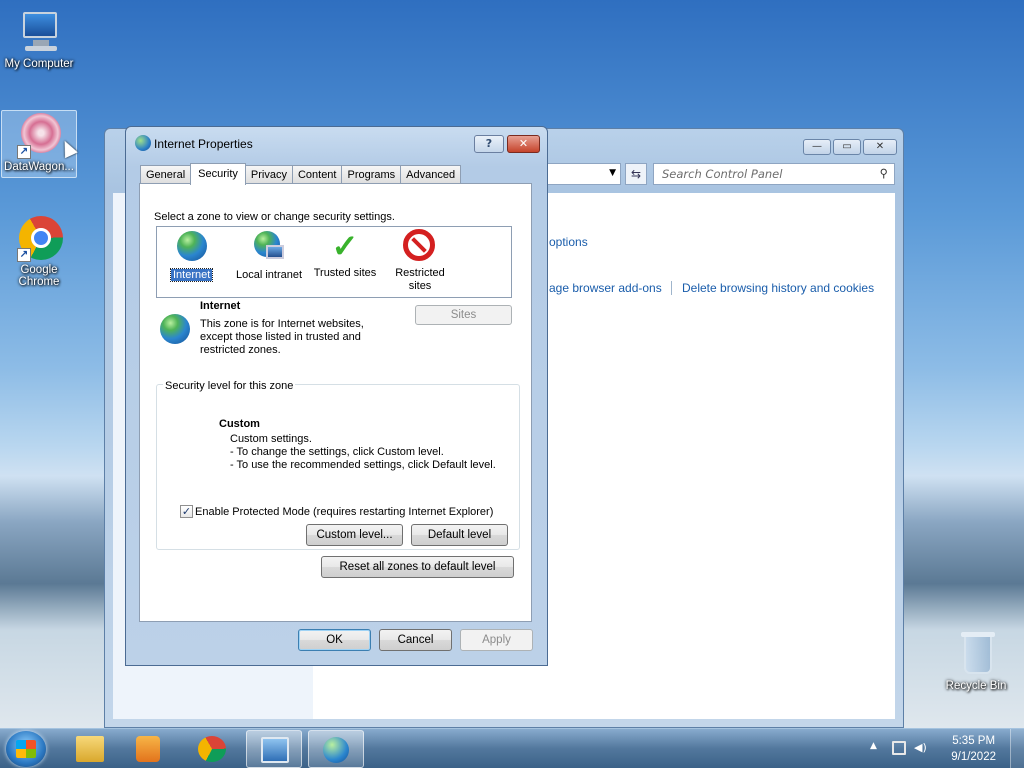 This screenshot has width=1024, height=768. Describe the element at coordinates (774, 174) in the screenshot. I see `search-input: Search Control Panel ⚲` at that location.